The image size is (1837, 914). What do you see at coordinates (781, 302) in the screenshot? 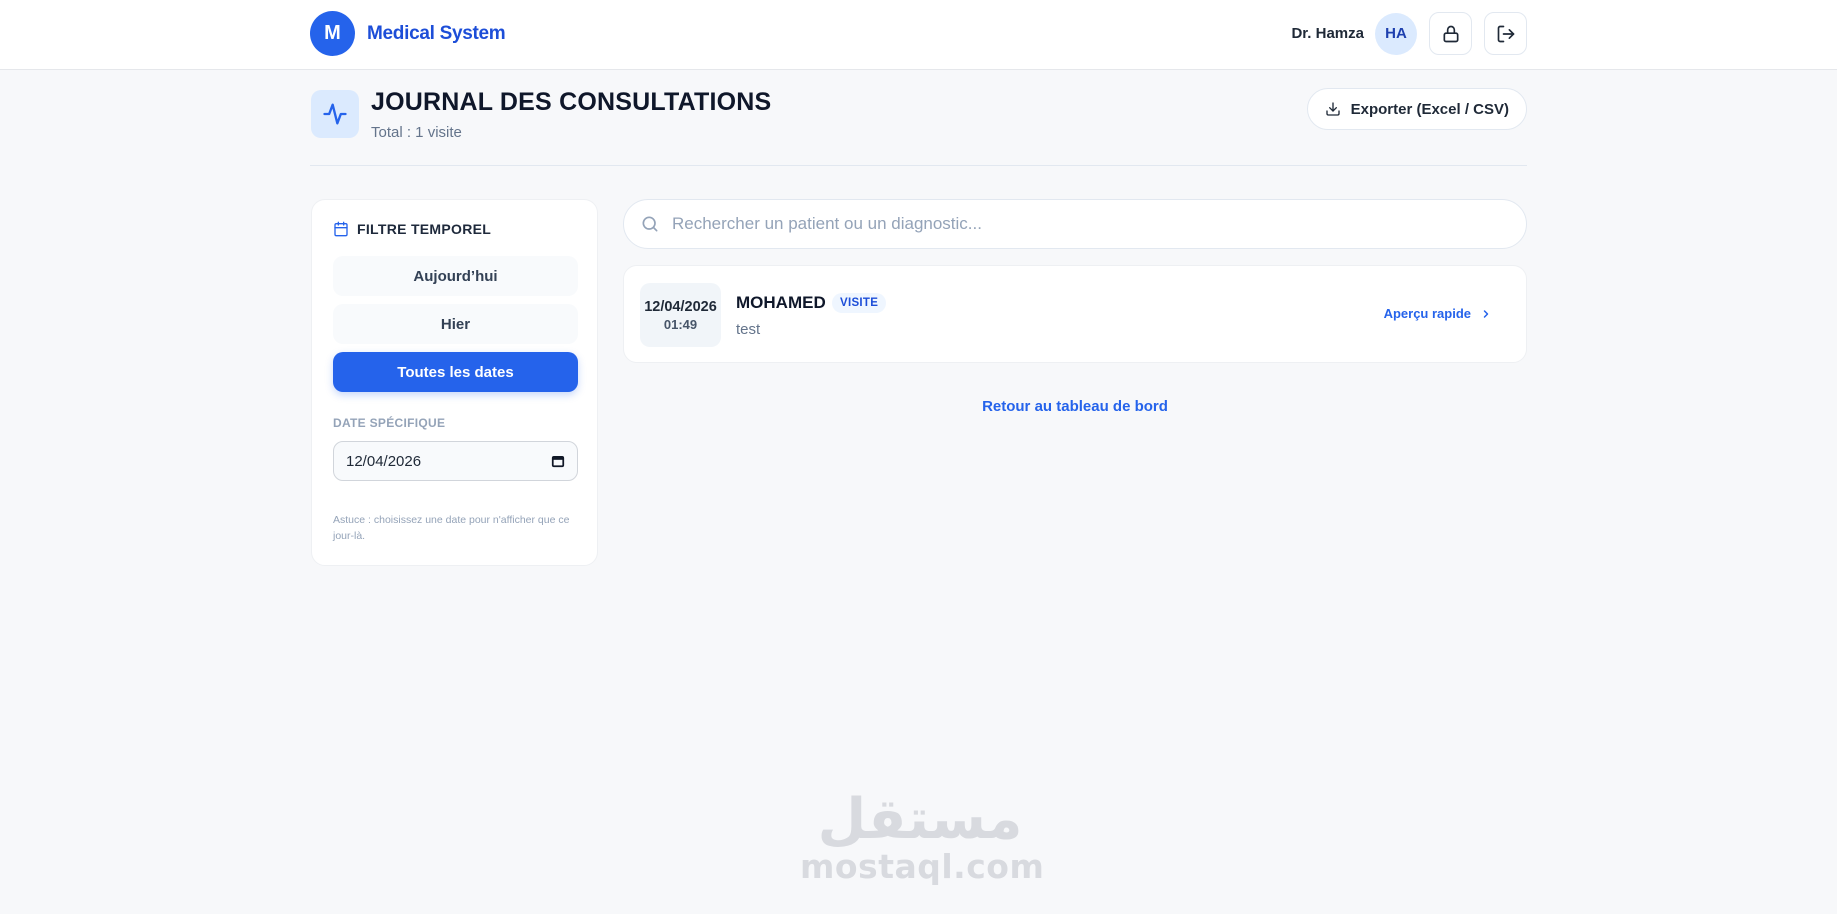
I see `patient-name: MOHAMED` at bounding box center [781, 302].